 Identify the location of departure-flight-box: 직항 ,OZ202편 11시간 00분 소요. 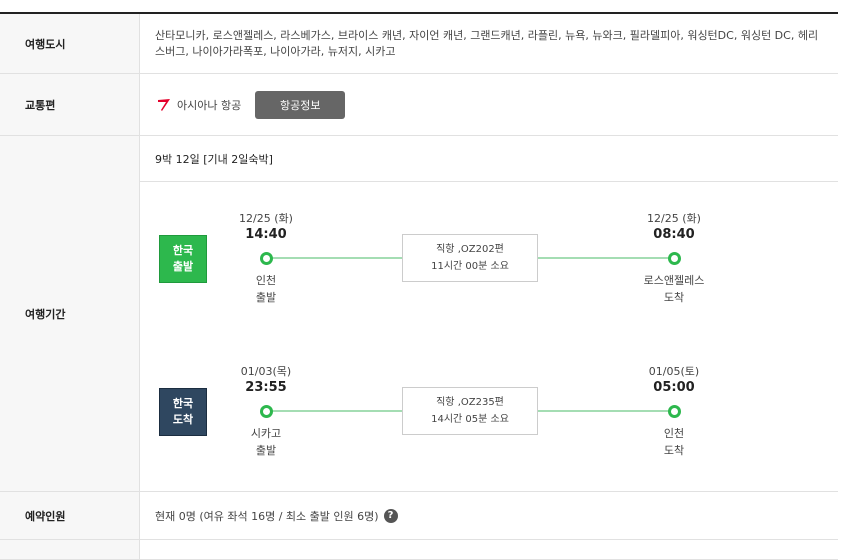
(470, 258).